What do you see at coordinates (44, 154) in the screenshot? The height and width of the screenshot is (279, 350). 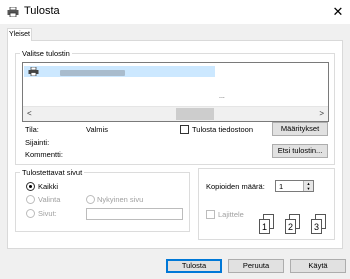 I see `comment-label: Kommentti:` at bounding box center [44, 154].